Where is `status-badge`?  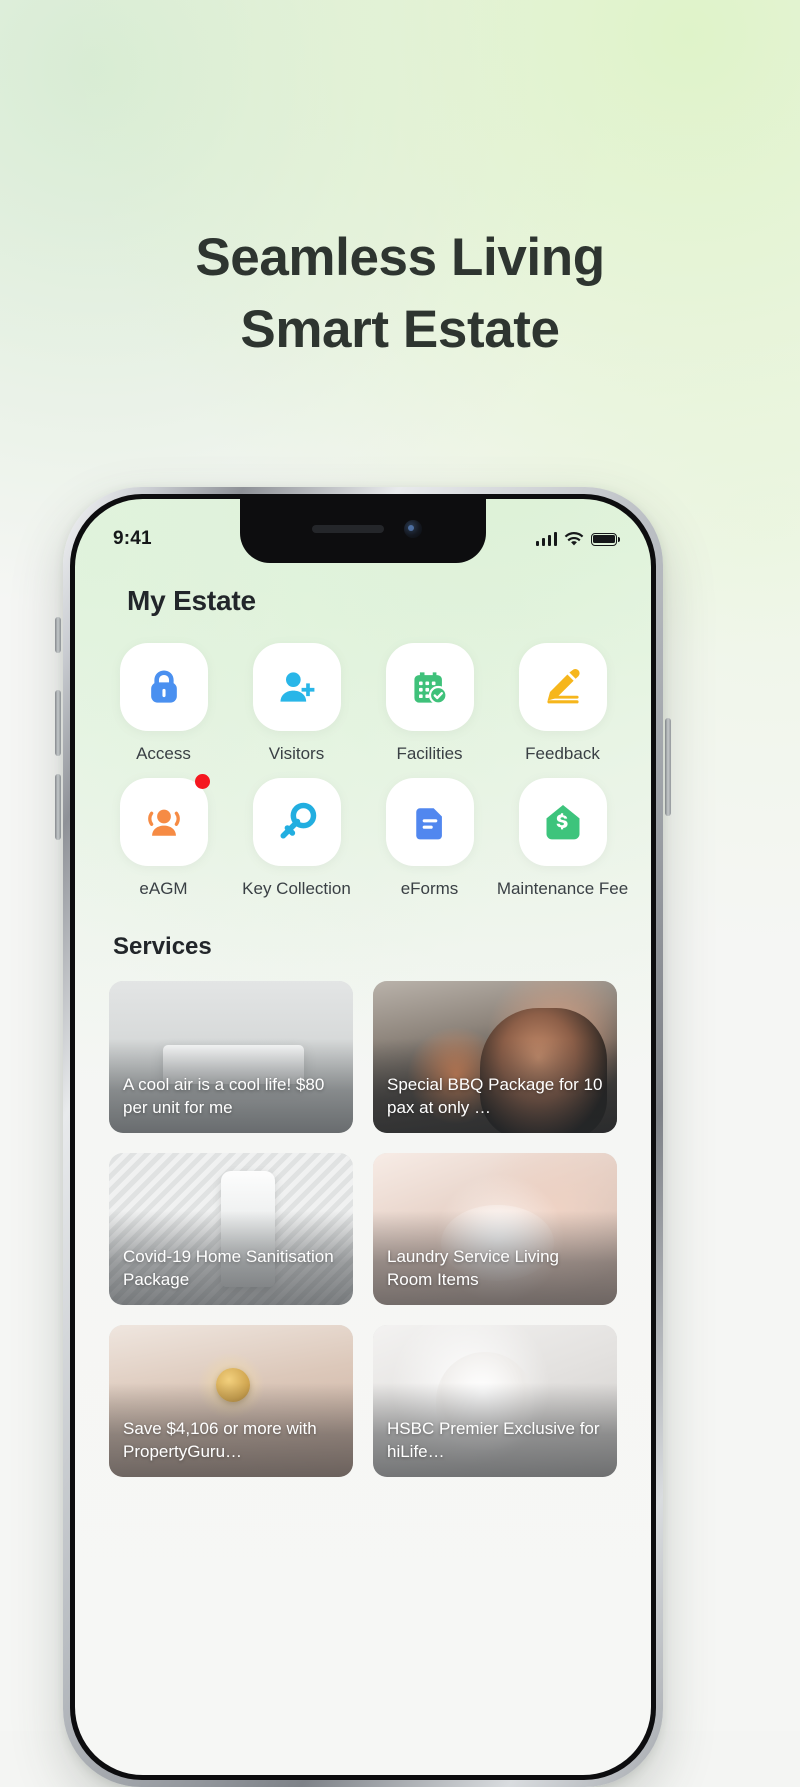
status-badge is located at coordinates (202, 781).